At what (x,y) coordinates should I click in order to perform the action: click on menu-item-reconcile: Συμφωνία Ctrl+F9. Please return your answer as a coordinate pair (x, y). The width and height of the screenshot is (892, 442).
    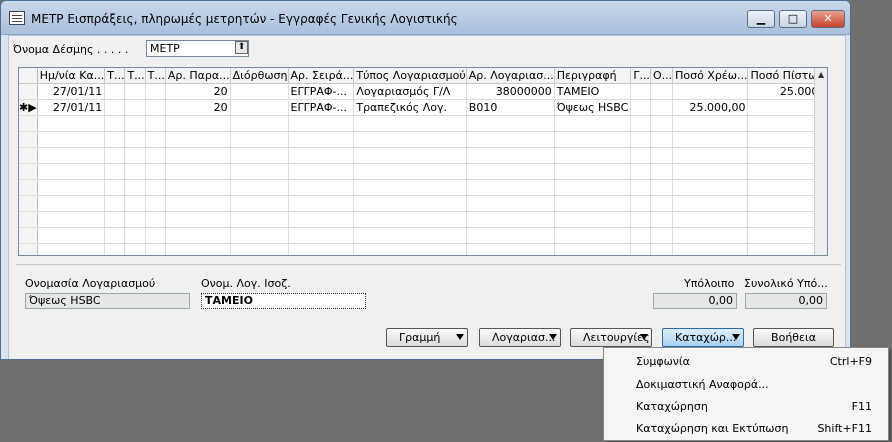
    Looking at the image, I should click on (746, 361).